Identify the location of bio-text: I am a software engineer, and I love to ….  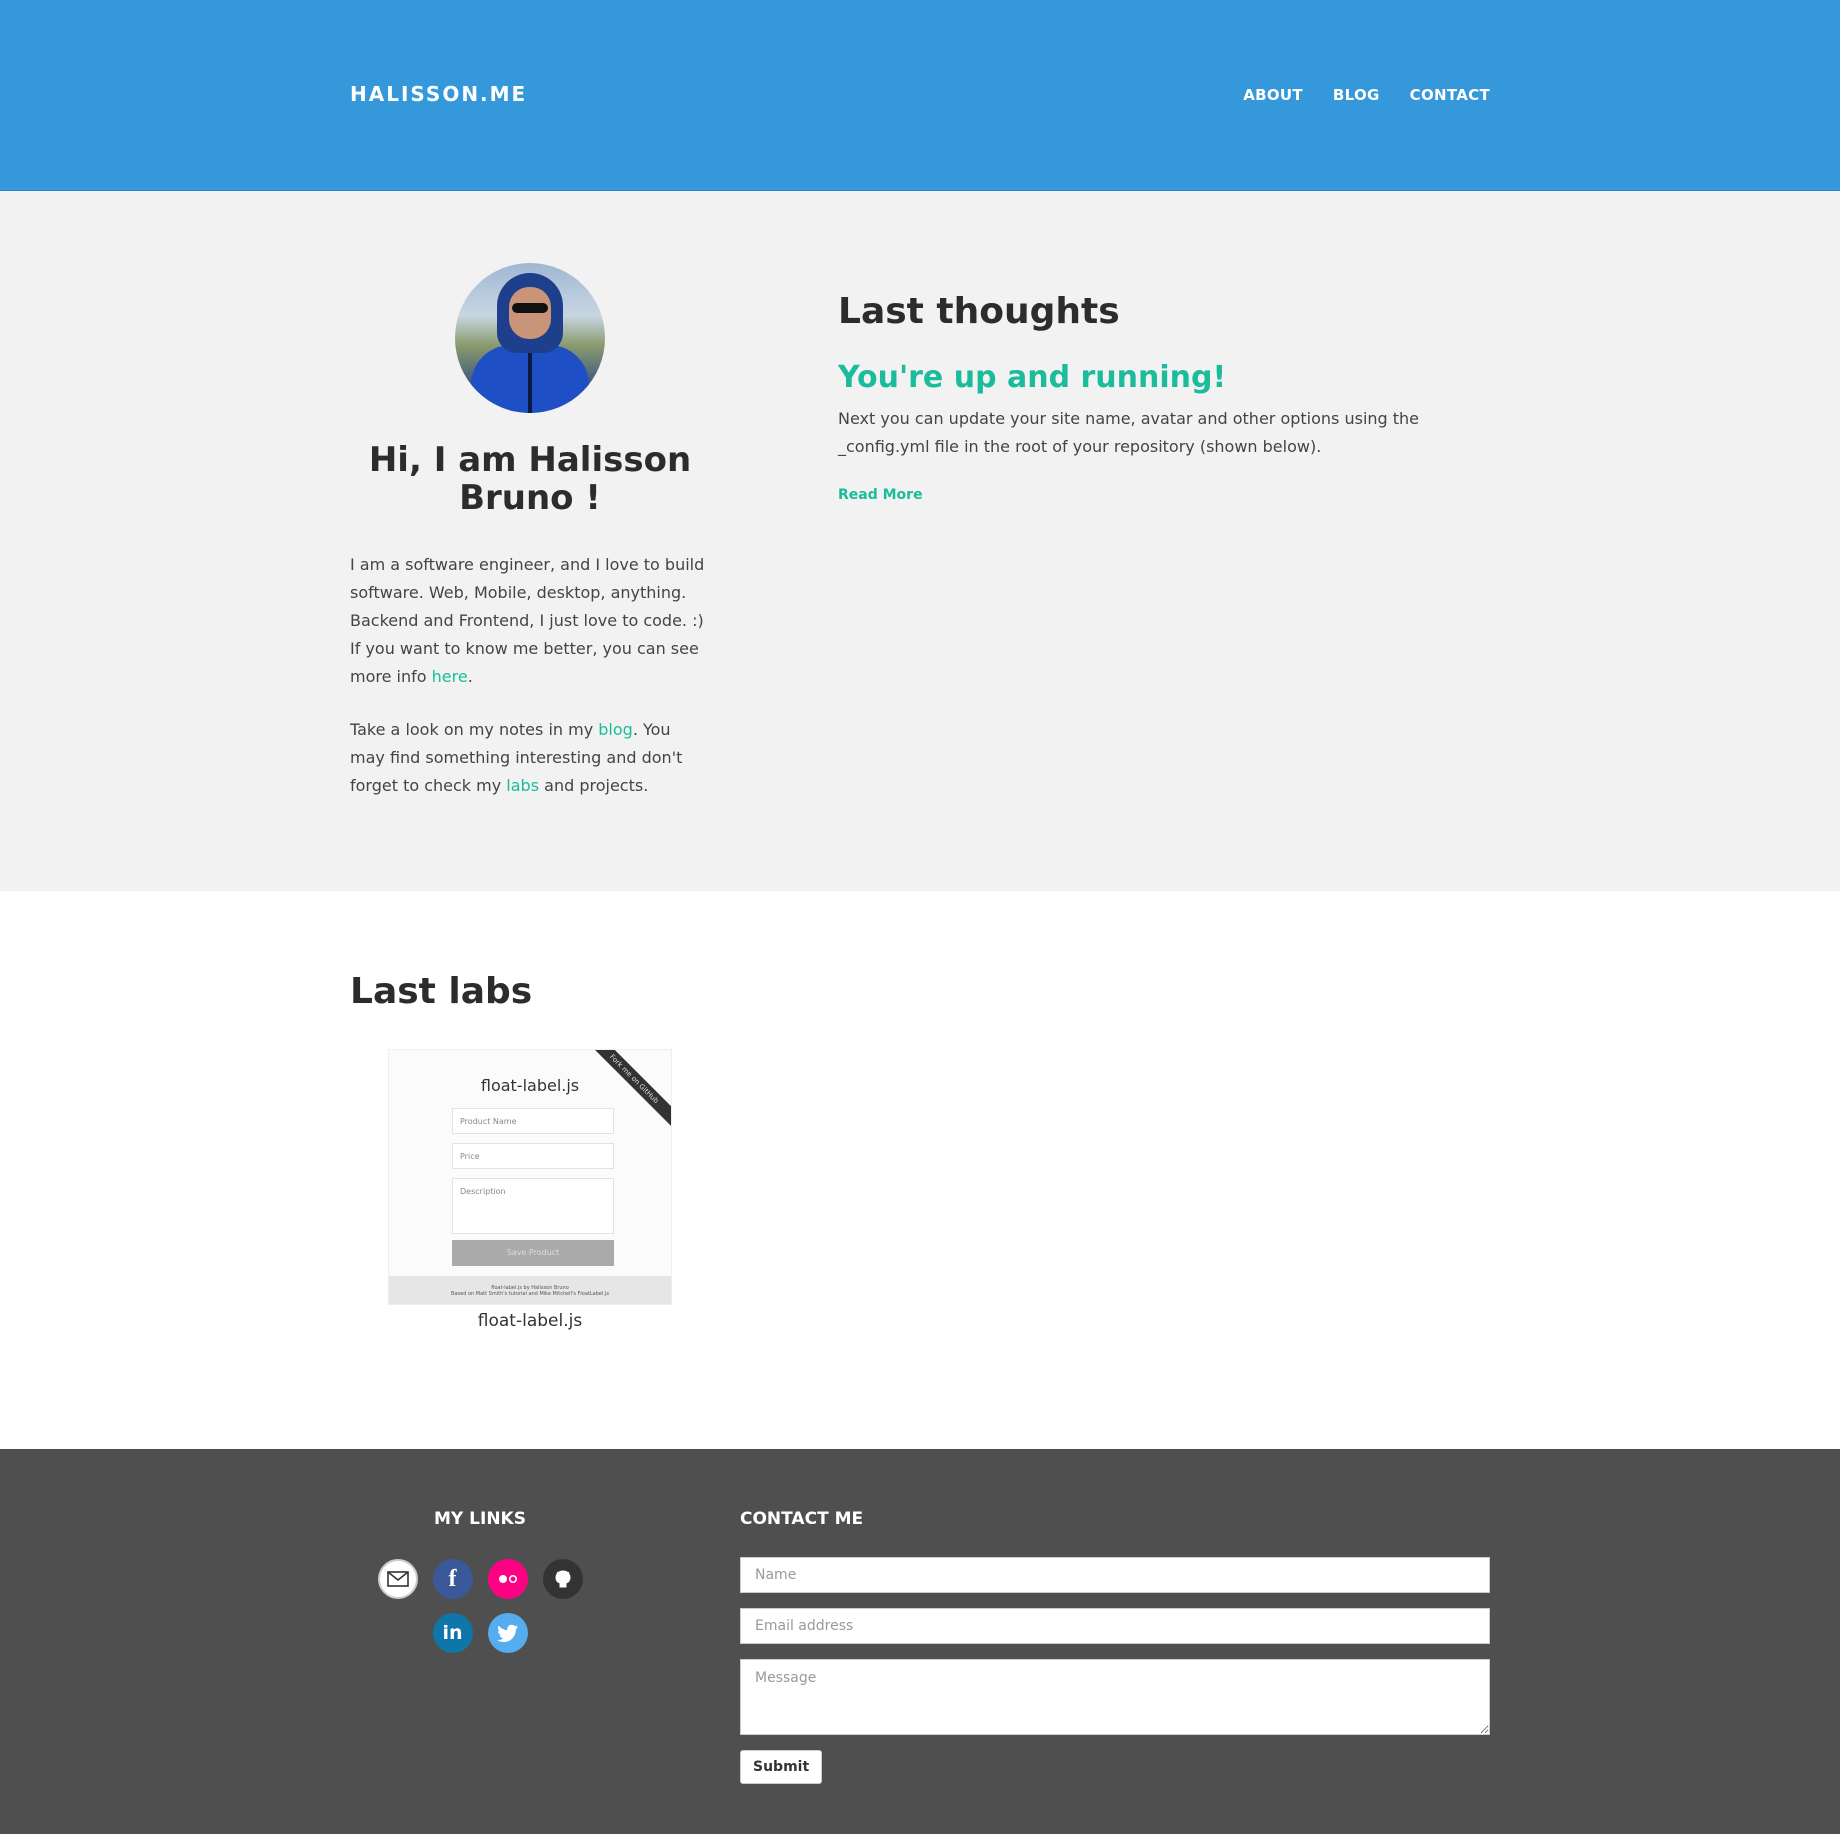
(530, 675).